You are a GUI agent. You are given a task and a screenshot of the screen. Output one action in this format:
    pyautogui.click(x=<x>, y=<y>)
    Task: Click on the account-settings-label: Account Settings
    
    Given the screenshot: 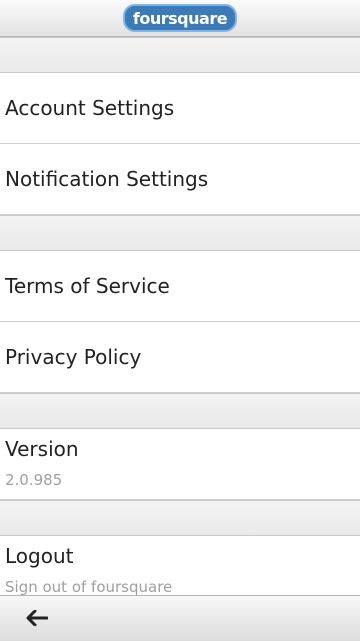 What is the action you would take?
    pyautogui.click(x=90, y=108)
    